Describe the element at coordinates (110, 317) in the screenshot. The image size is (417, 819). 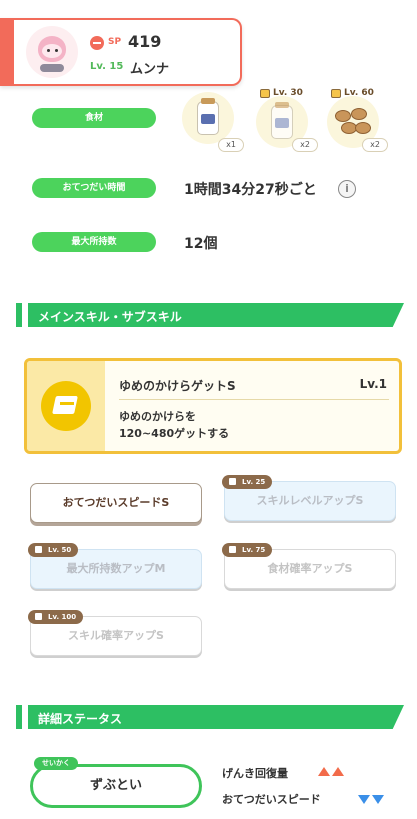
I see `section-title-skills: メインスキル・サブスキル` at that location.